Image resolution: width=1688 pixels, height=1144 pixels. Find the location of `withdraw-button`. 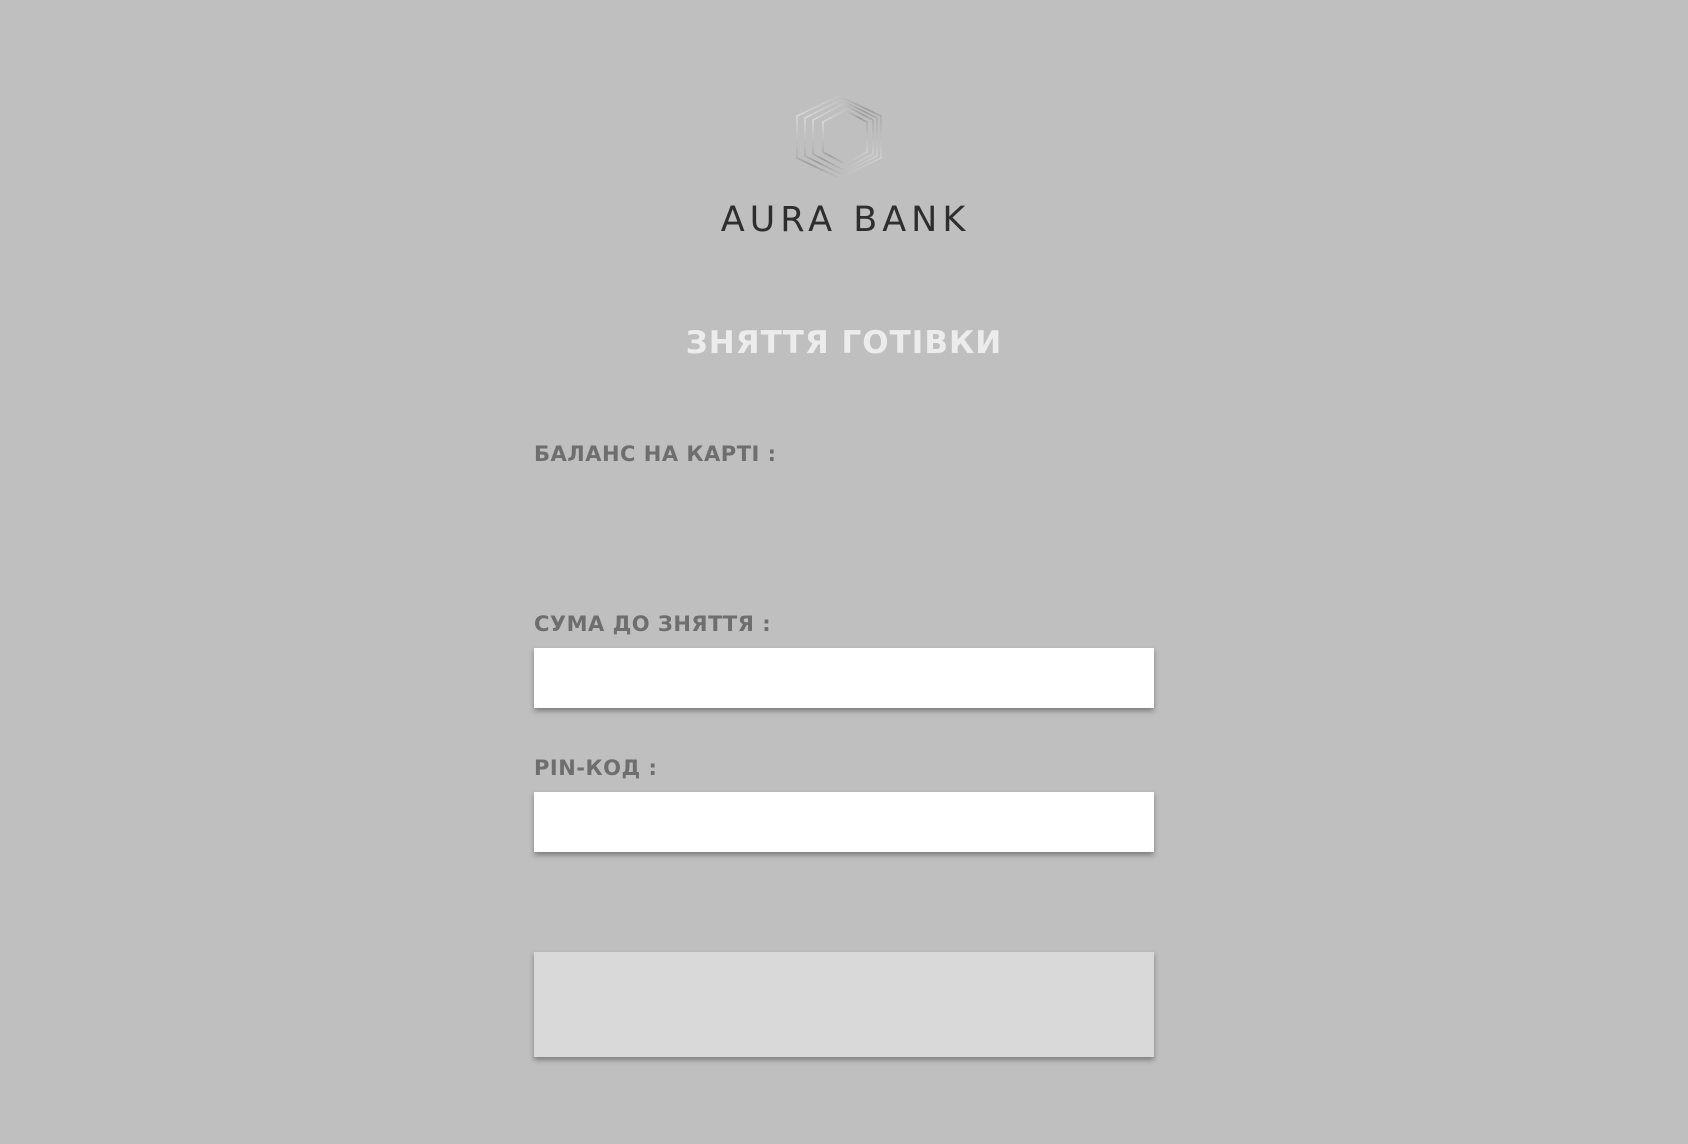

withdraw-button is located at coordinates (844, 1004).